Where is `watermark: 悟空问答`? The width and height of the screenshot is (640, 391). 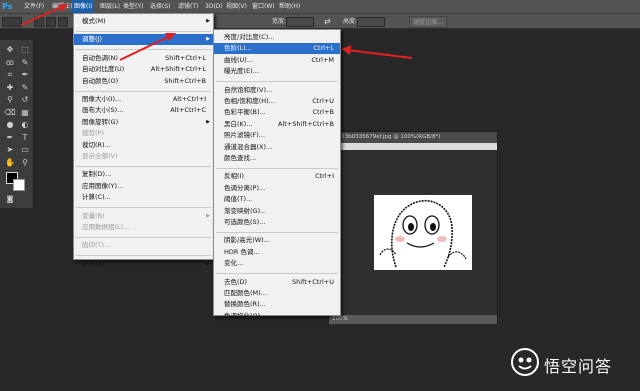 watermark: 悟空问答 is located at coordinates (573, 362).